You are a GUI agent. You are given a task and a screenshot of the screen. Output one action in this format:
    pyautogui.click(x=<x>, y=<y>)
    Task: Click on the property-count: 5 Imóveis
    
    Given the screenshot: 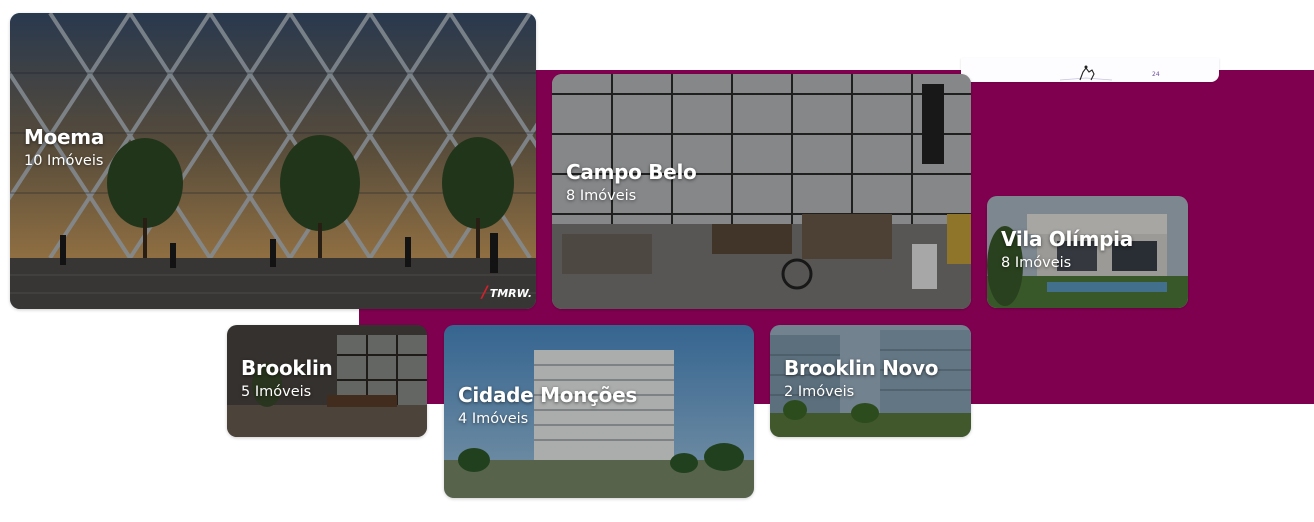 What is the action you would take?
    pyautogui.click(x=276, y=392)
    